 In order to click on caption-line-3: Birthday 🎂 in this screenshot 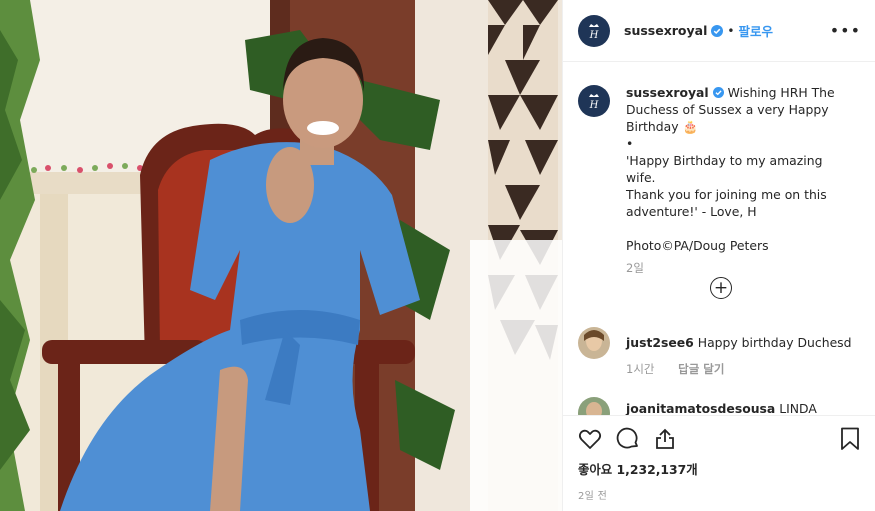, I will do `click(662, 126)`.